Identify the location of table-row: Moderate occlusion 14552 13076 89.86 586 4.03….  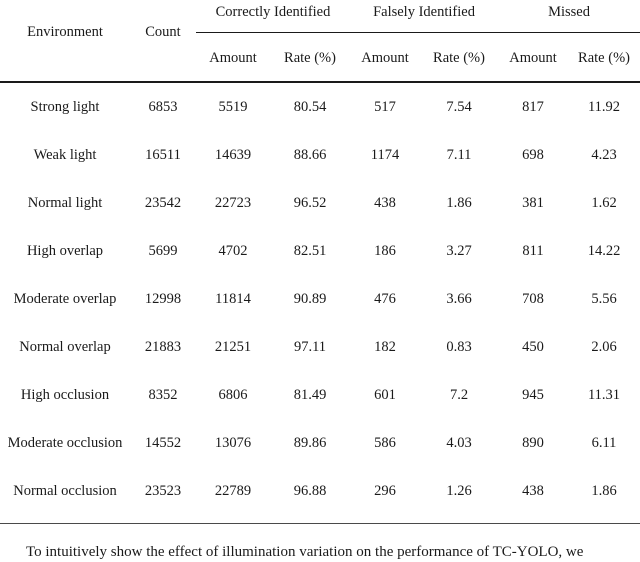
(320, 443).